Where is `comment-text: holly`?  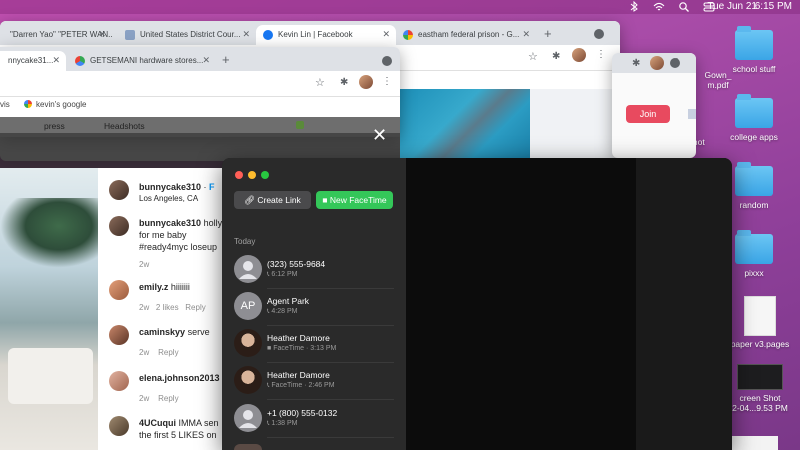
comment-text: holly is located at coordinates (213, 223).